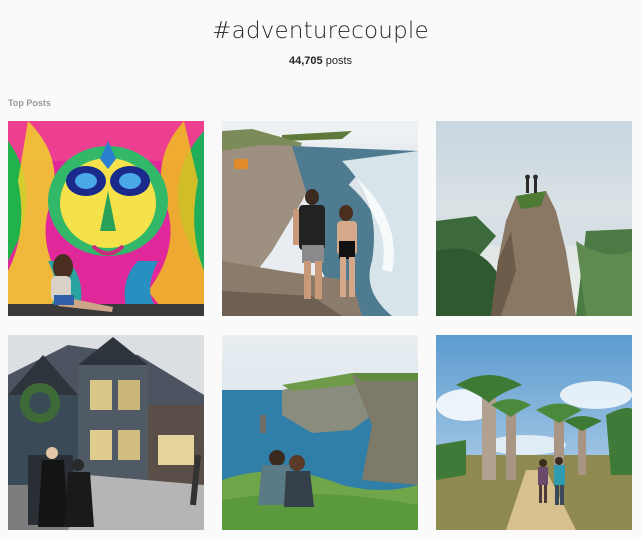 The height and width of the screenshot is (537, 641). I want to click on hashtag-title: #adventurecouple, so click(320, 31).